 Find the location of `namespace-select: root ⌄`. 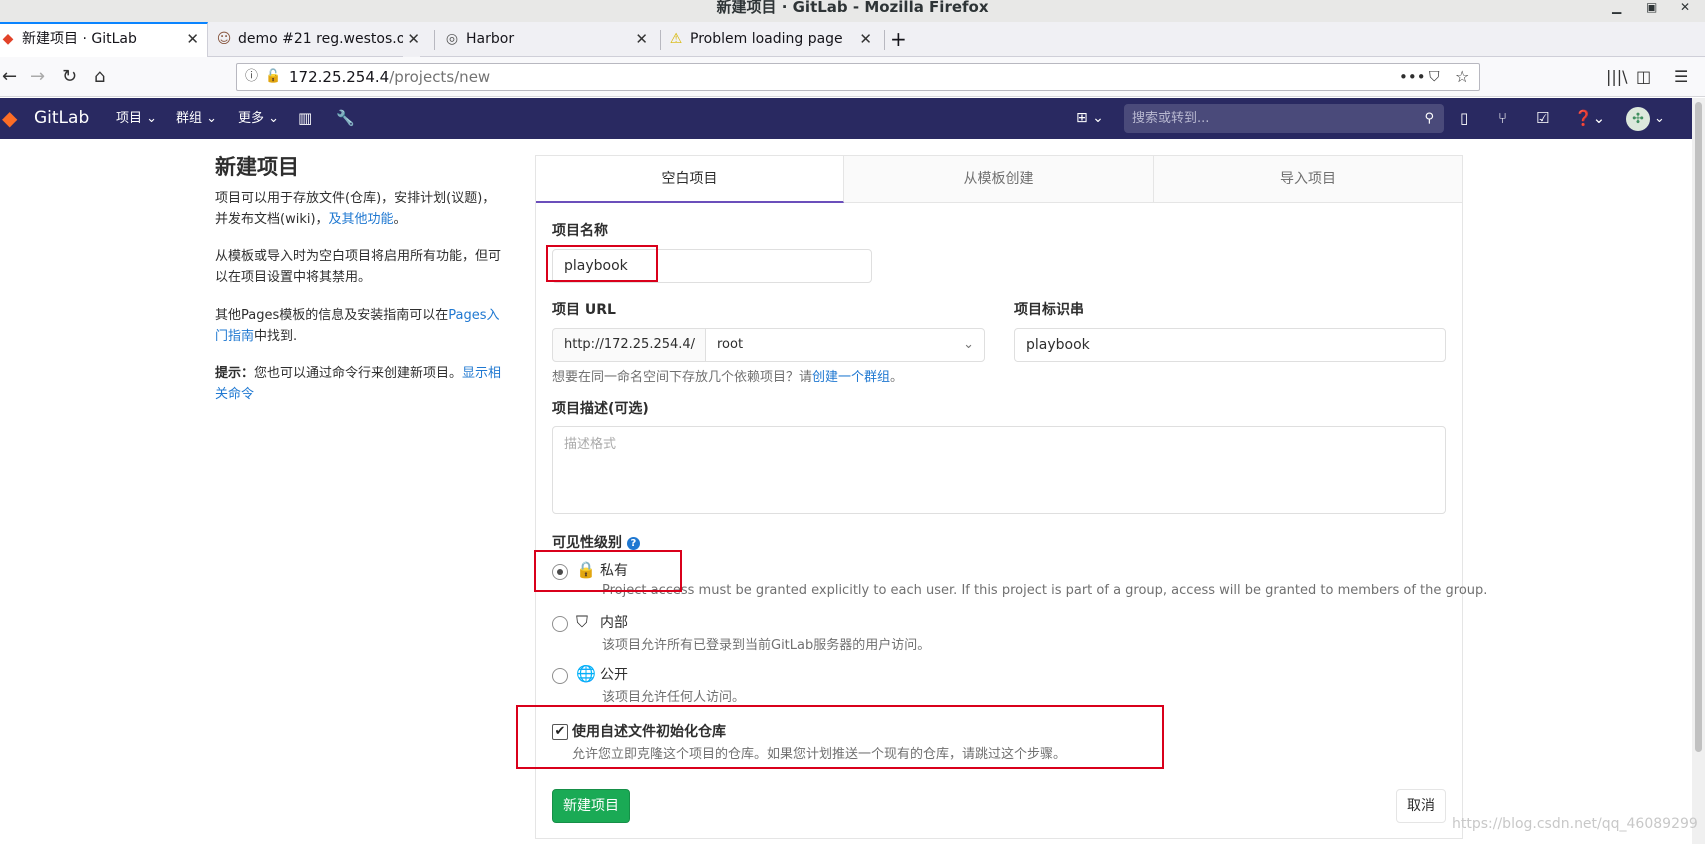

namespace-select: root ⌄ is located at coordinates (845, 345).